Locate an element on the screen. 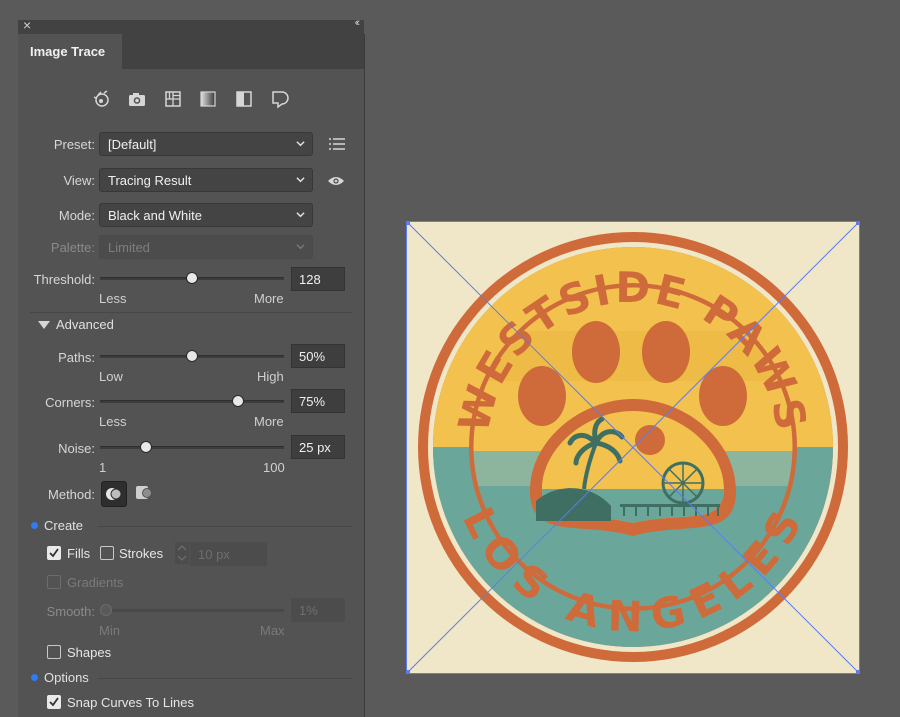  create-section-dot is located at coordinates (34, 525).